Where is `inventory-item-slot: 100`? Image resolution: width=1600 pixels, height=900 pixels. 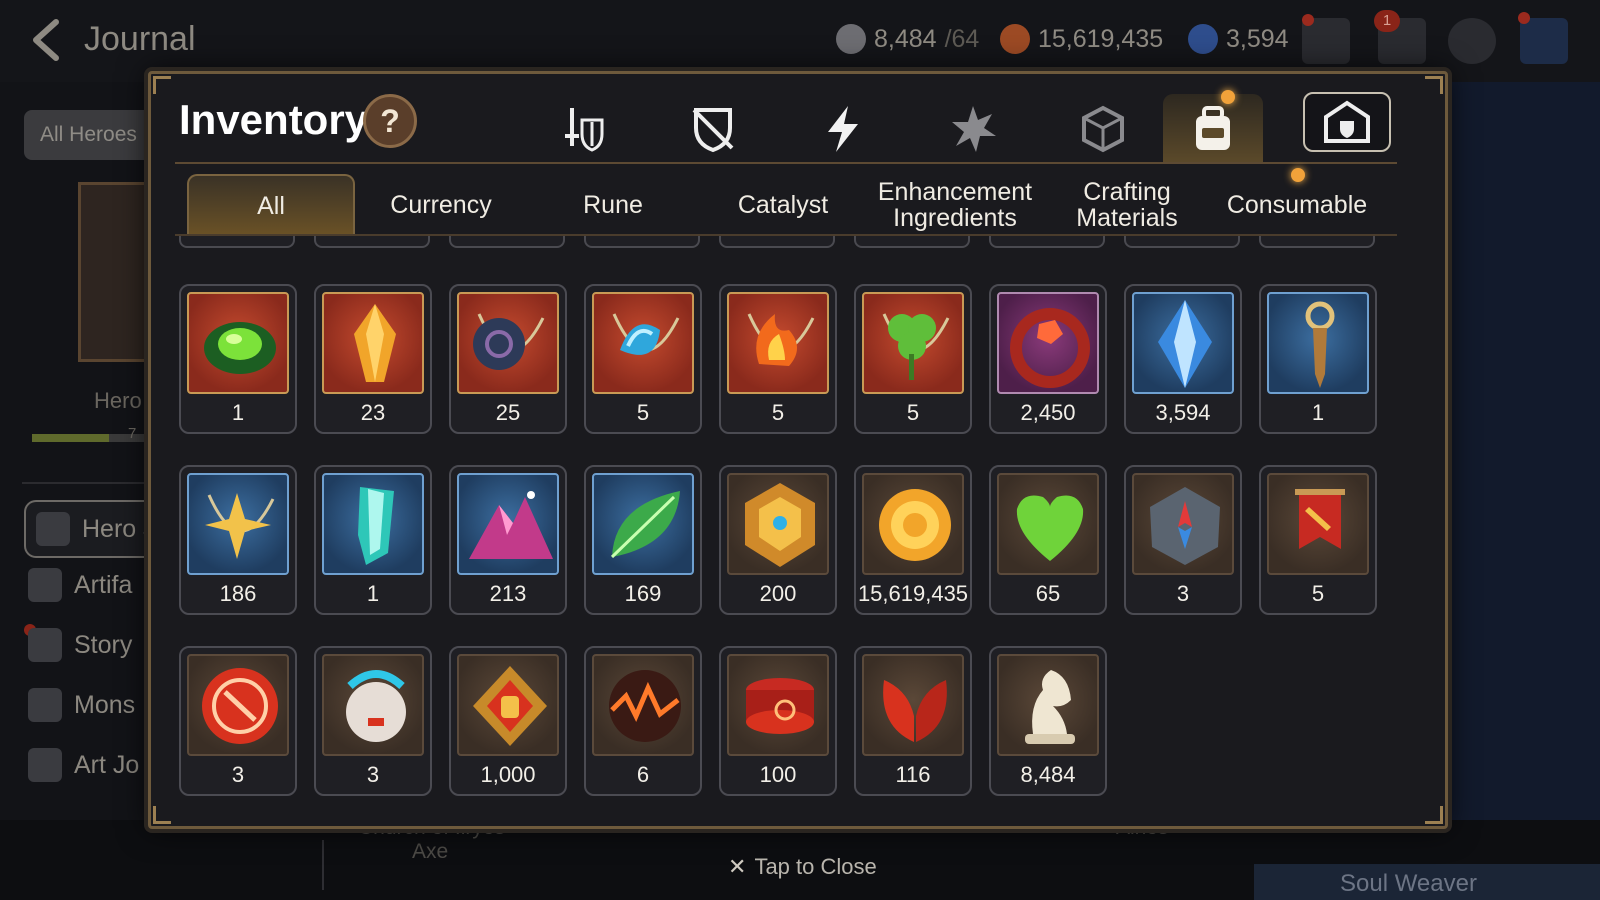
inventory-item-slot: 100 is located at coordinates (778, 721).